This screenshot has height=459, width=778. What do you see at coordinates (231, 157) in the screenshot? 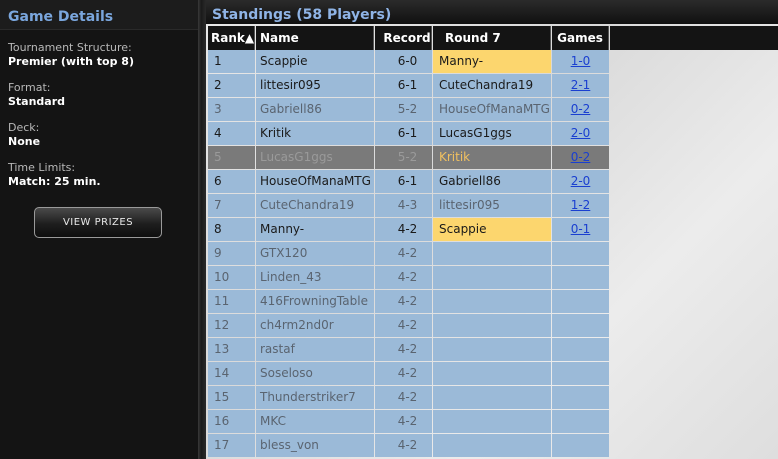
I see `rank-cell: 5` at bounding box center [231, 157].